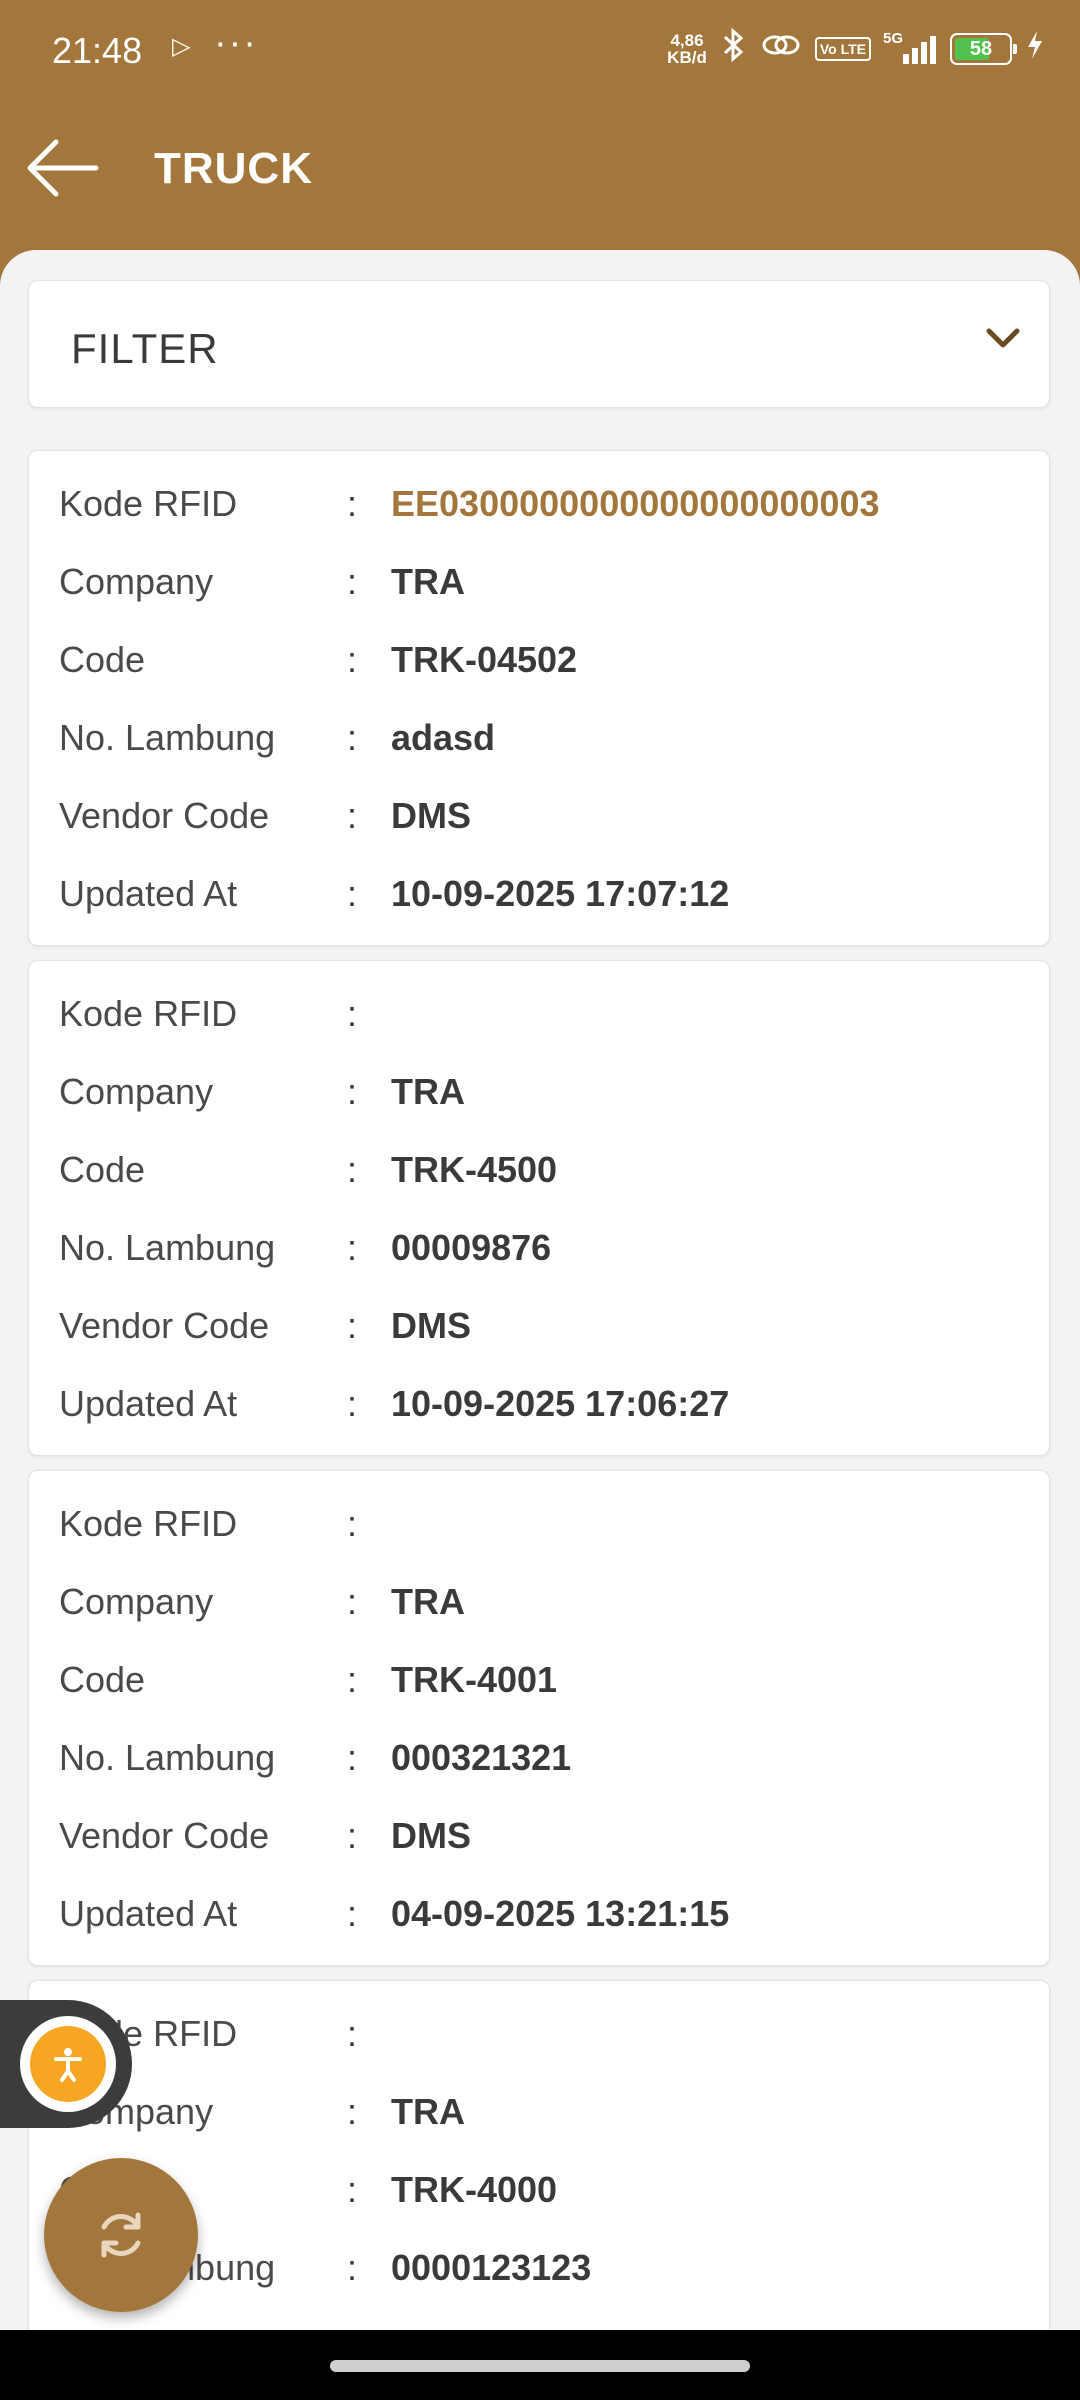 The width and height of the screenshot is (1080, 2400). What do you see at coordinates (539, 1403) in the screenshot?
I see `updated-row: Updated At : 10-09-2025 17:06:27` at bounding box center [539, 1403].